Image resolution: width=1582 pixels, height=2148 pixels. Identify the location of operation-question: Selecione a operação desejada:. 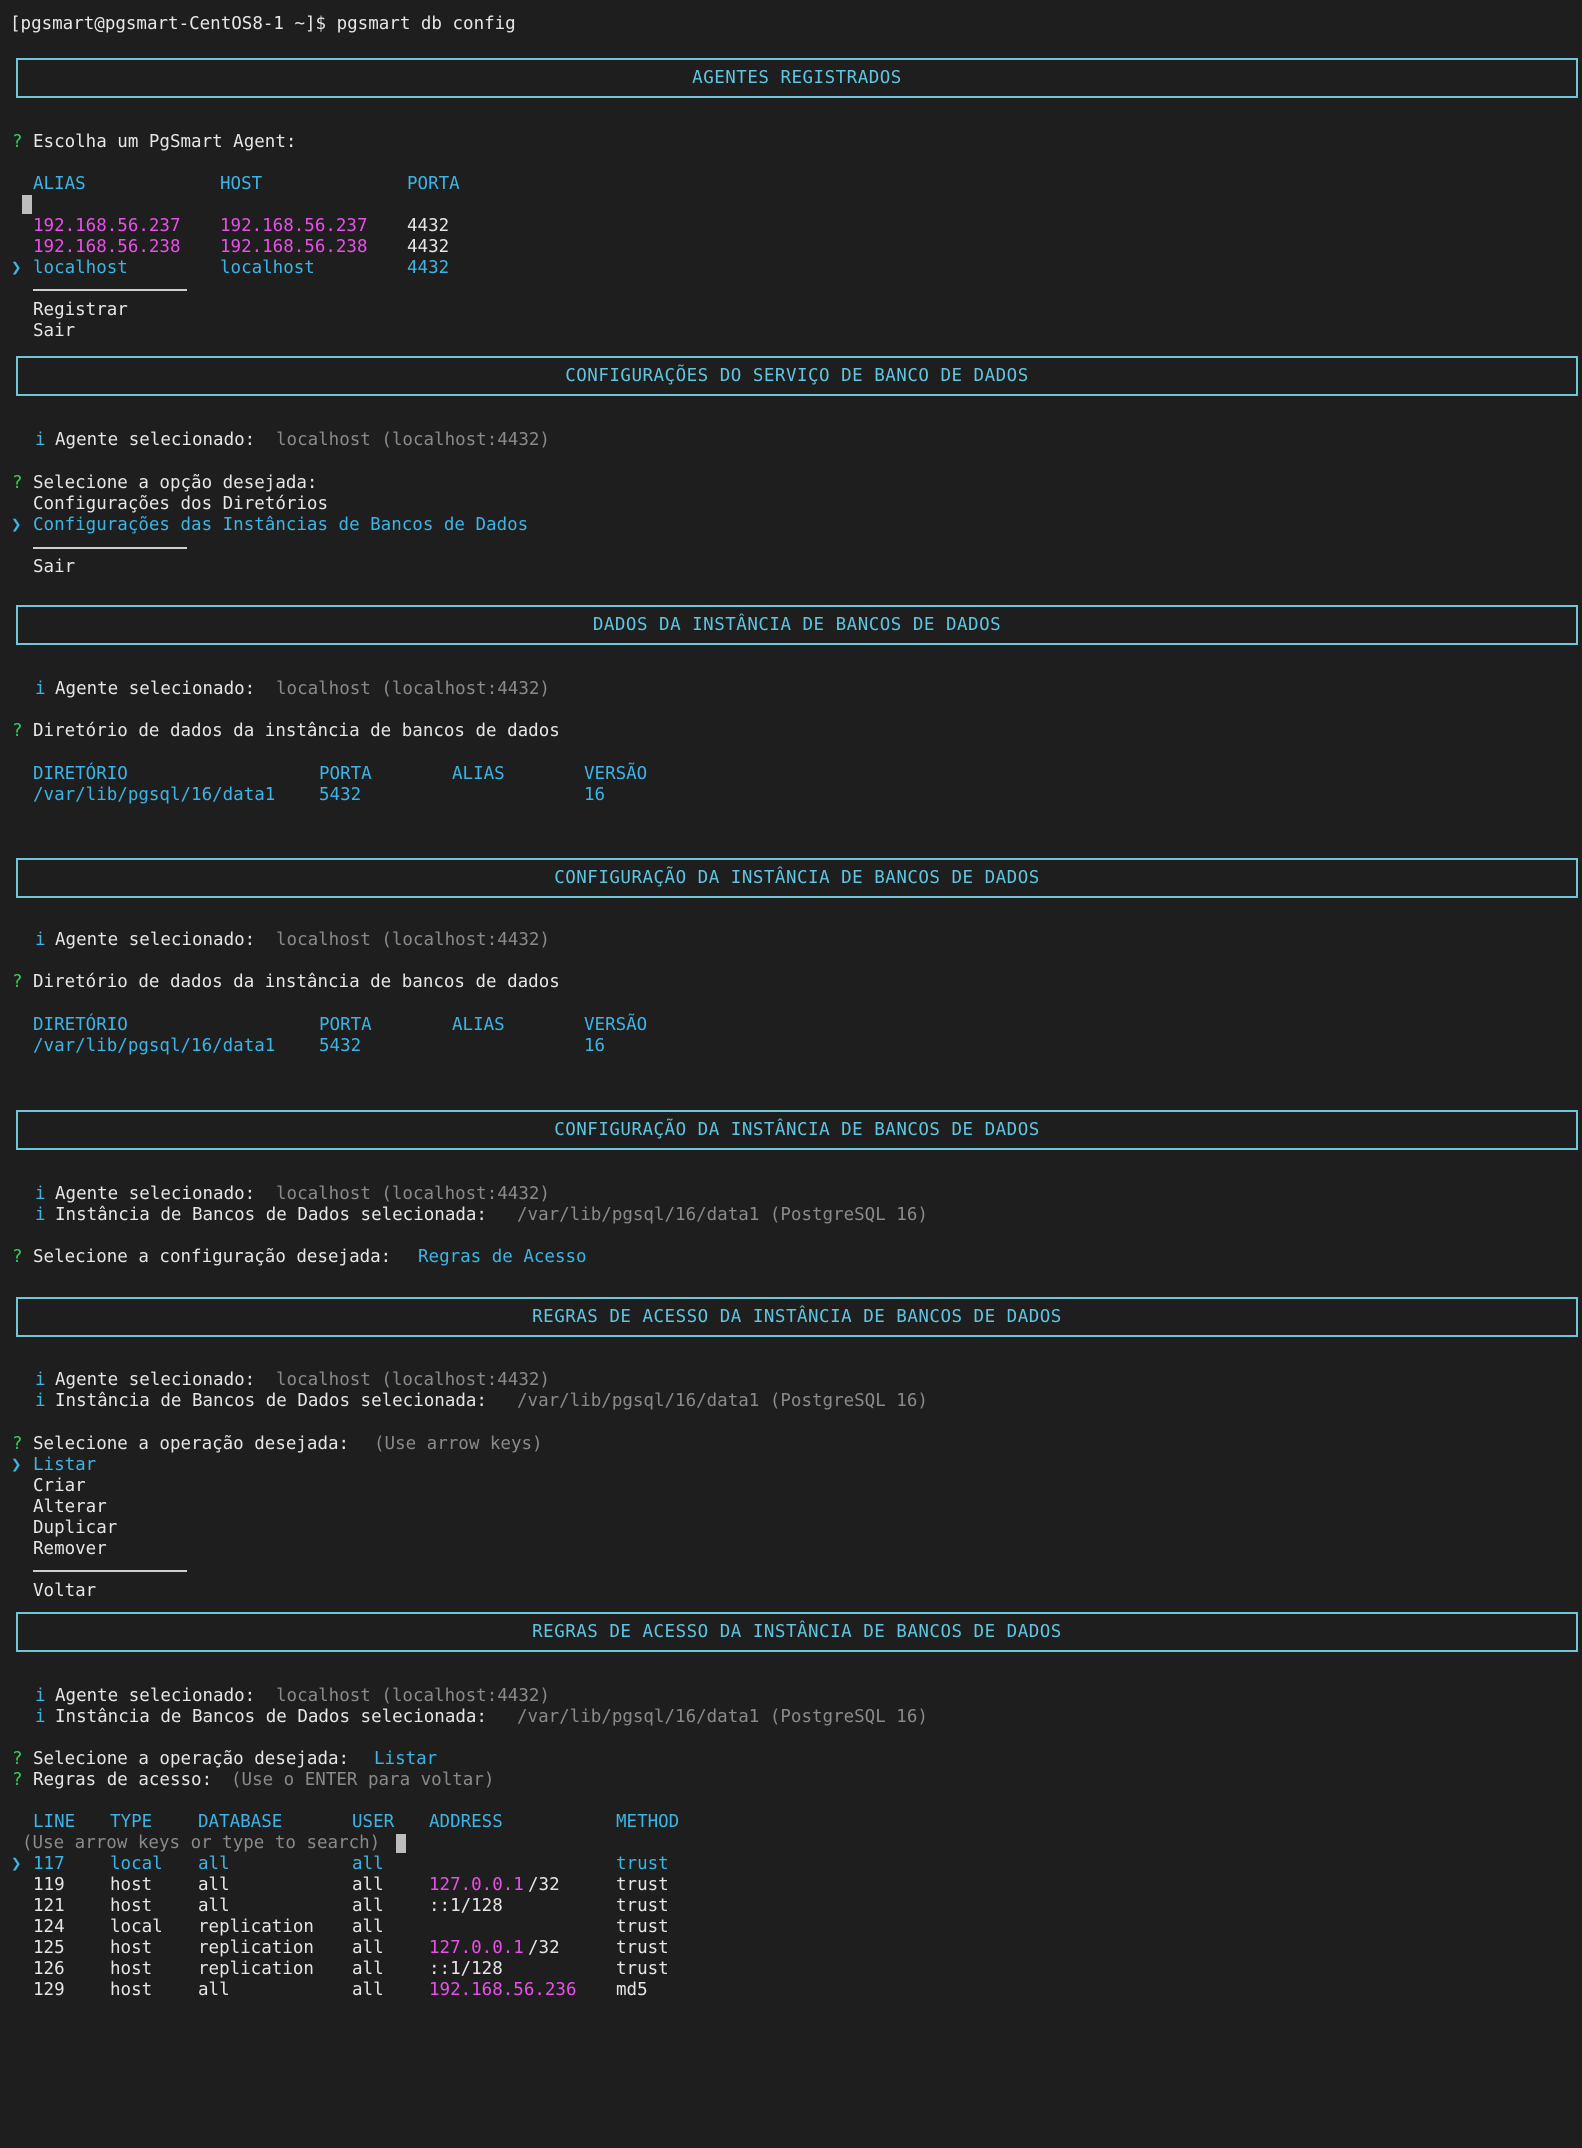
(191, 1759).